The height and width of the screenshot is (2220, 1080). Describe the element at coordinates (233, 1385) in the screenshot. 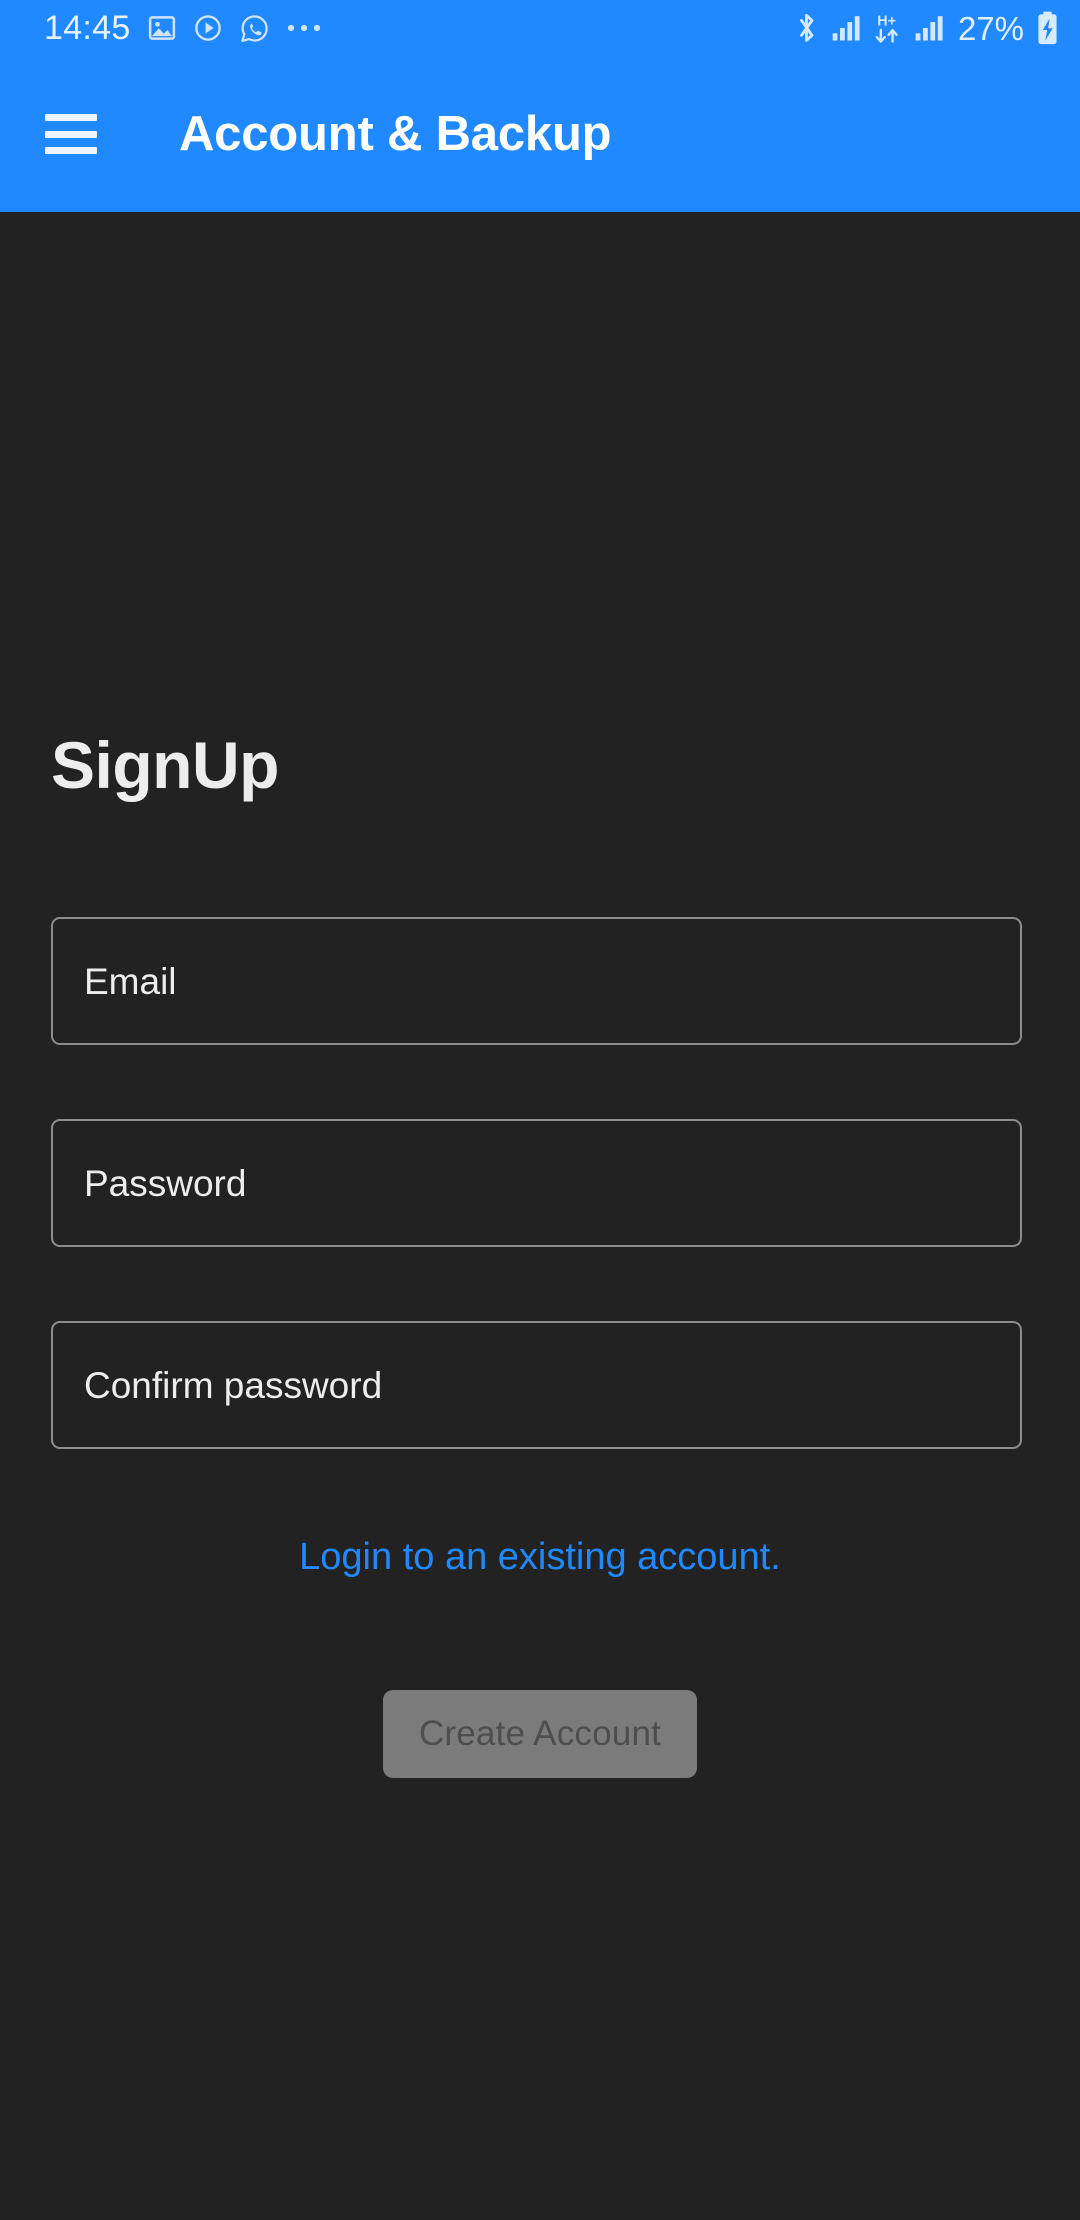

I see `confirm-password-field-placeholder: Confirm password` at that location.